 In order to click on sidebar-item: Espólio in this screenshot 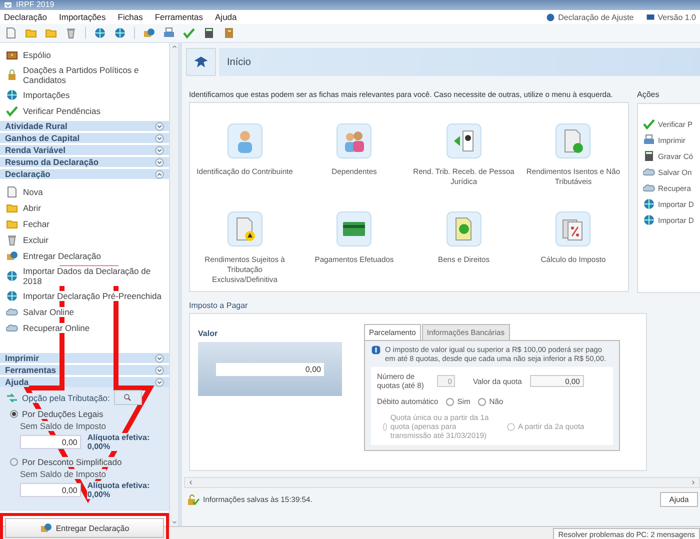, I will do `click(37, 55)`.